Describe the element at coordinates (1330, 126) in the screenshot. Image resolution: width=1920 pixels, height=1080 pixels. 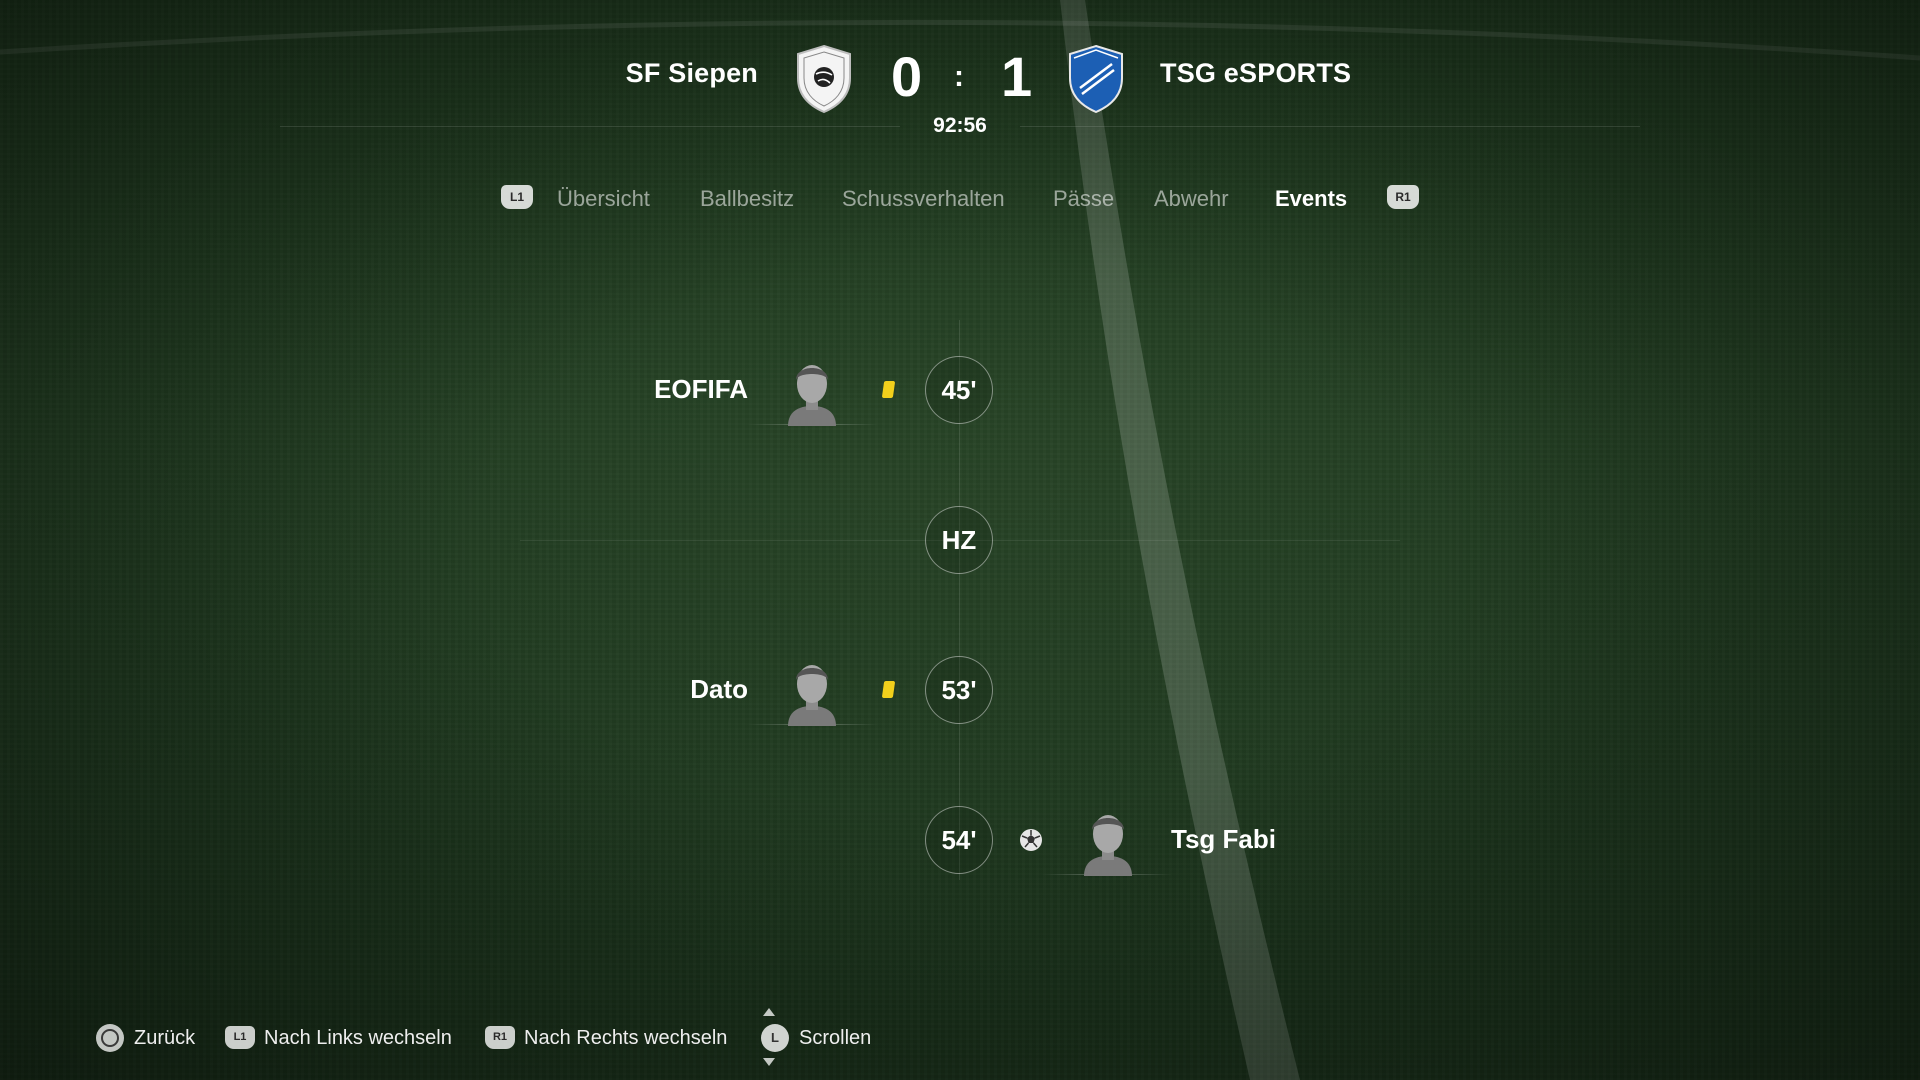
I see `header-divider-right` at that location.